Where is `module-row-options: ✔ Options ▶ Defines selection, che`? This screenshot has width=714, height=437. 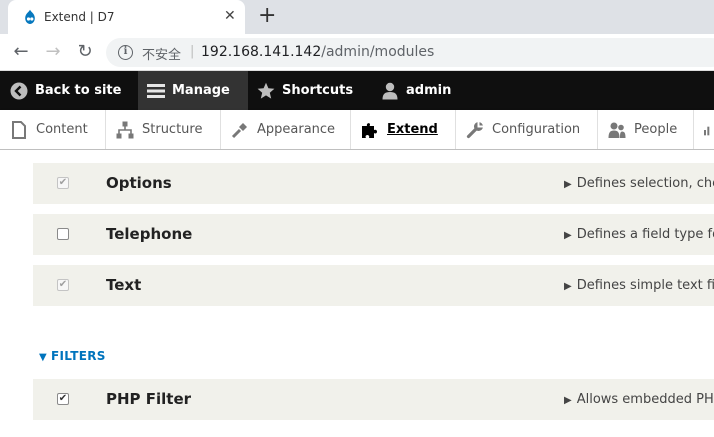
module-row-options: ✔ Options ▶ Defines selection, che is located at coordinates (373, 183).